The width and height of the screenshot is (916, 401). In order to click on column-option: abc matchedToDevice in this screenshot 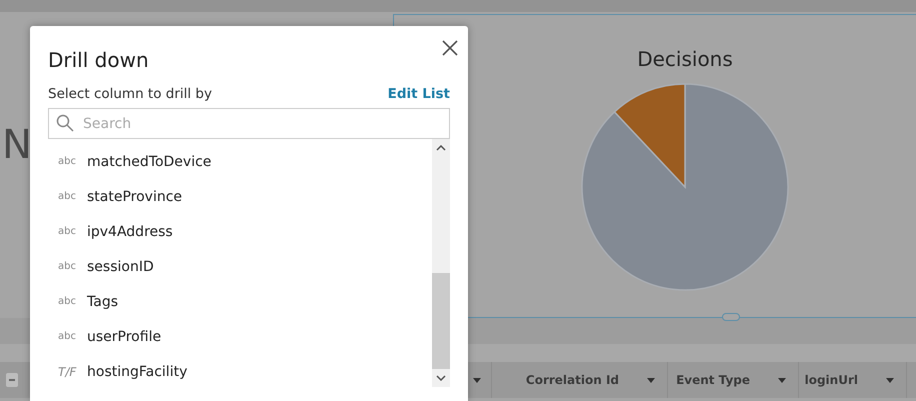, I will do `click(240, 161)`.